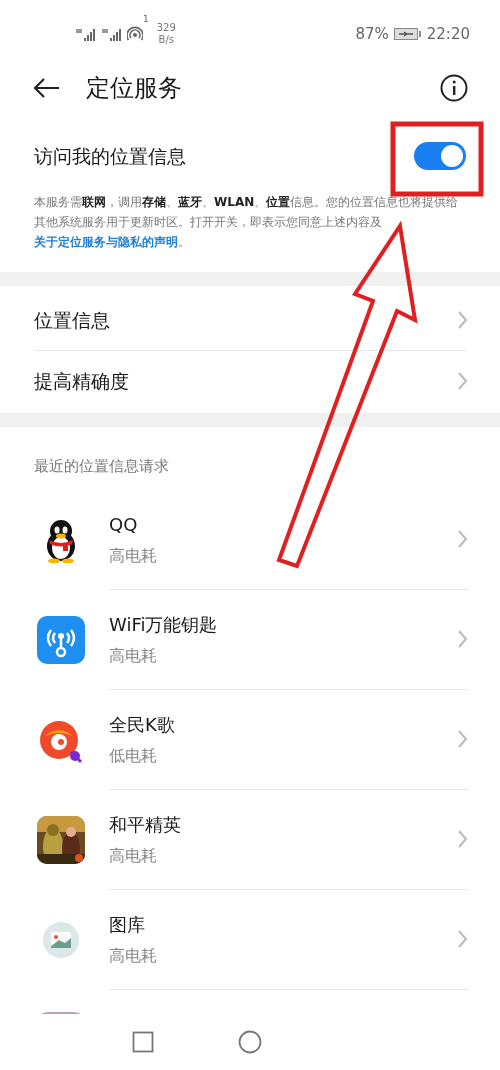 The width and height of the screenshot is (500, 1070). I want to click on circle-icon, so click(250, 1042).